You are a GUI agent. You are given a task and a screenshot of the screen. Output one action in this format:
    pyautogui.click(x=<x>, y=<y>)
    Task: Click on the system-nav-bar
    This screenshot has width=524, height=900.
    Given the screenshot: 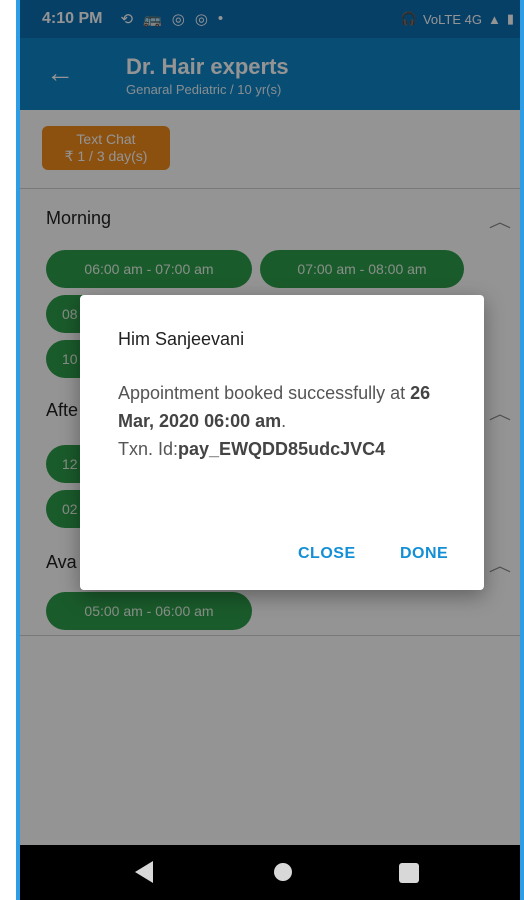 What is the action you would take?
    pyautogui.click(x=270, y=872)
    